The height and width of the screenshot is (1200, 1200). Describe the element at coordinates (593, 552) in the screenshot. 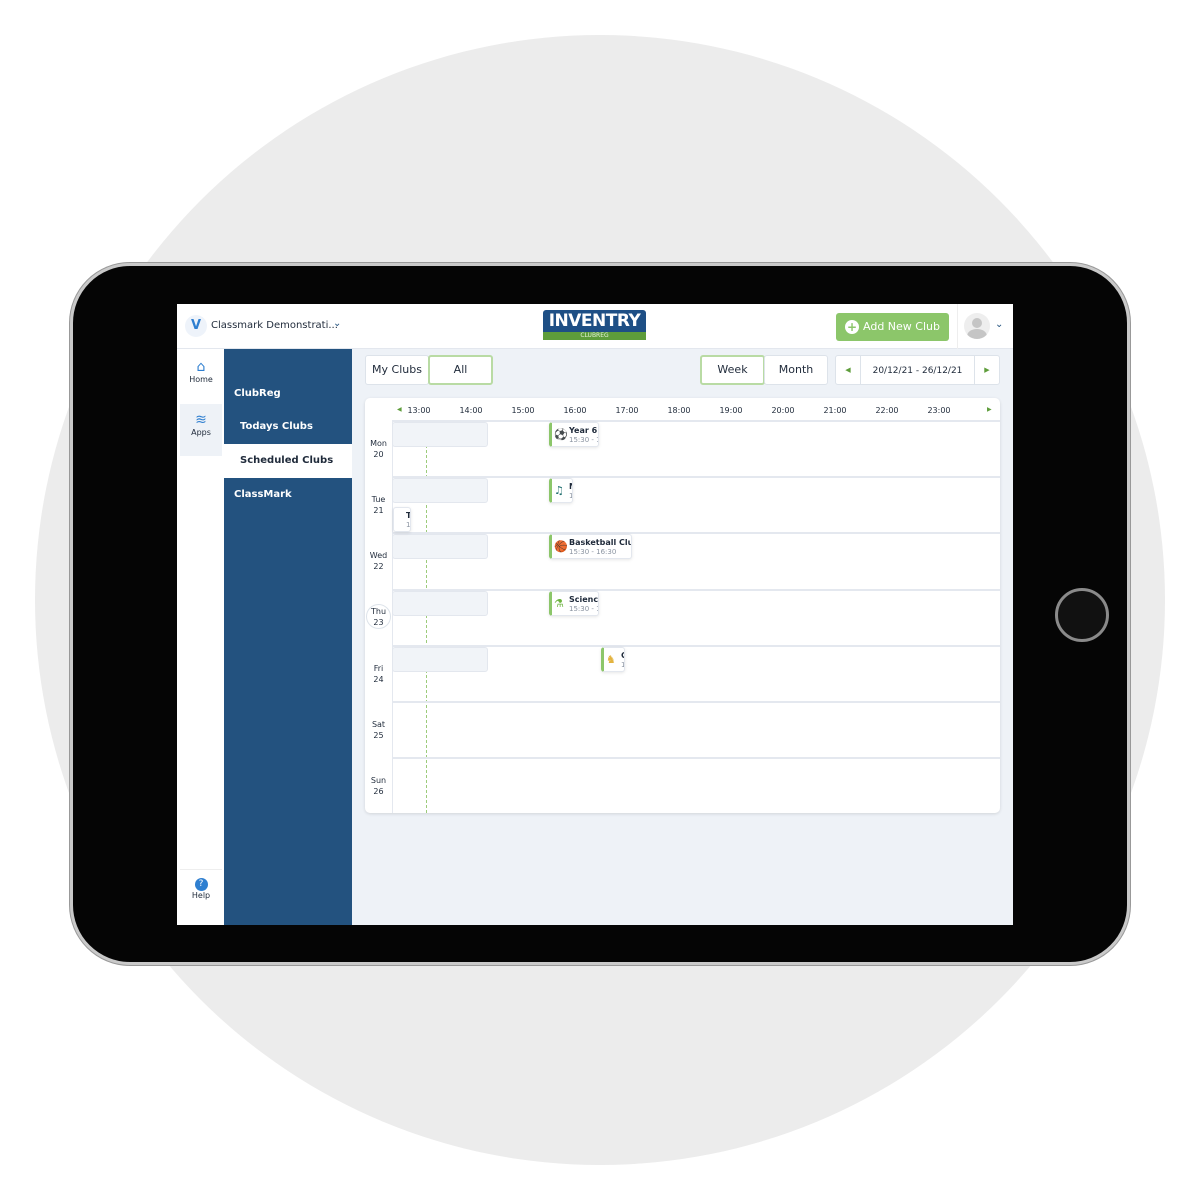

I see `event-time: 15:30 - 16:30` at that location.